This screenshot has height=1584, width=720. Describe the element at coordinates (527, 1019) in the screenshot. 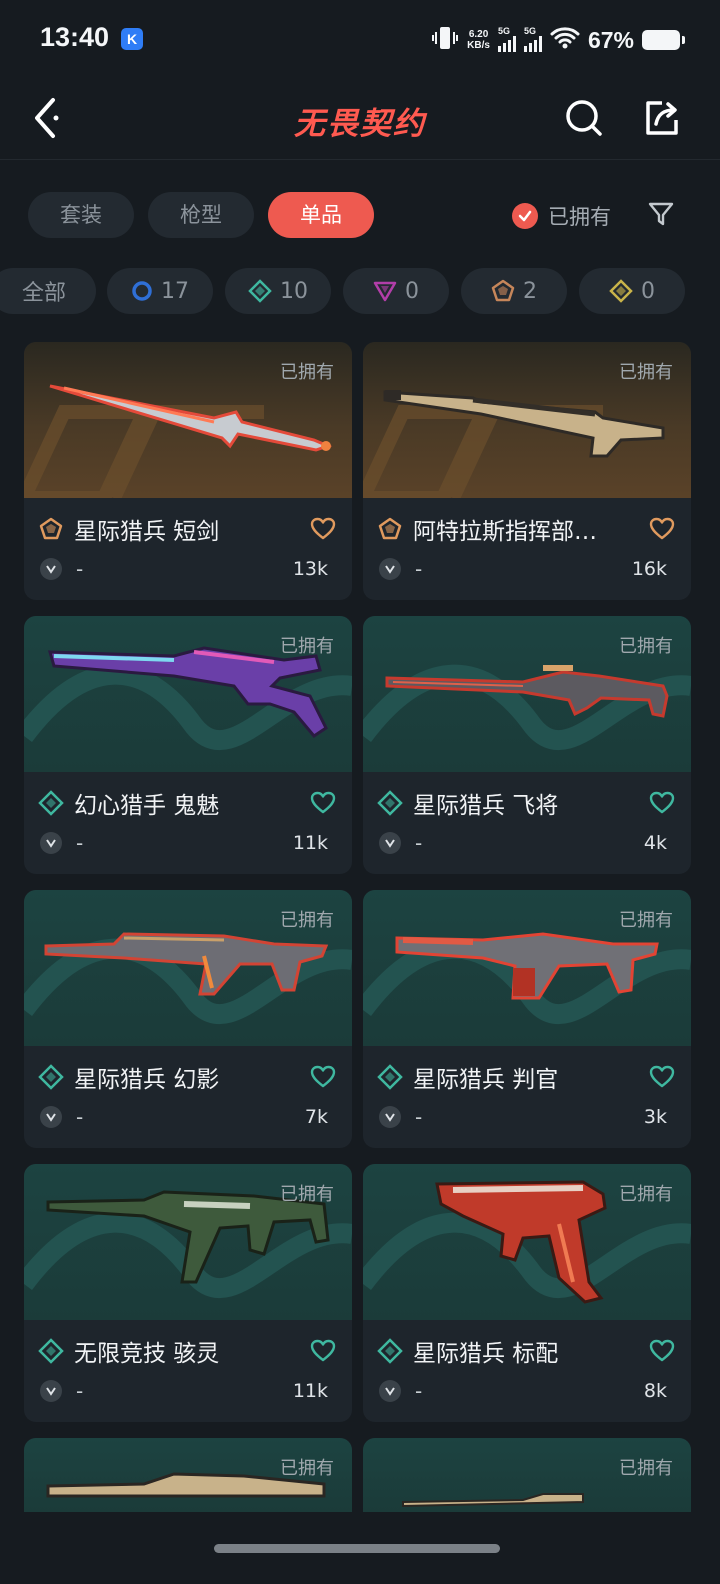

I see `skin-card: 已拥有 星际猎兵 判官 - 3k` at that location.